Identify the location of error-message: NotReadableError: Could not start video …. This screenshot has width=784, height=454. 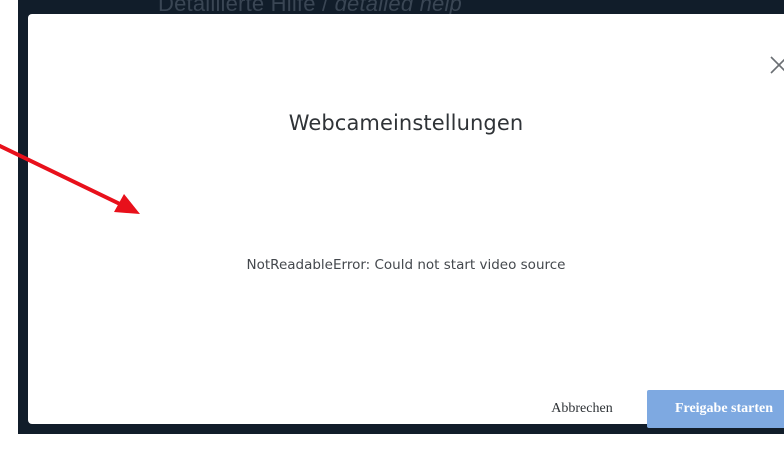
(406, 265).